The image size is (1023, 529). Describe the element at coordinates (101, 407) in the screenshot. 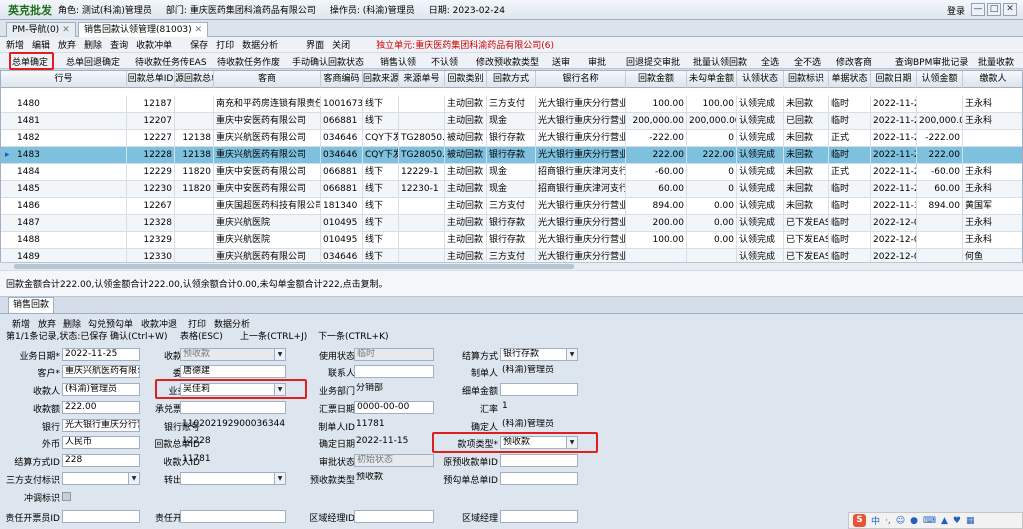

I see `c1-field-3: 222.00` at that location.